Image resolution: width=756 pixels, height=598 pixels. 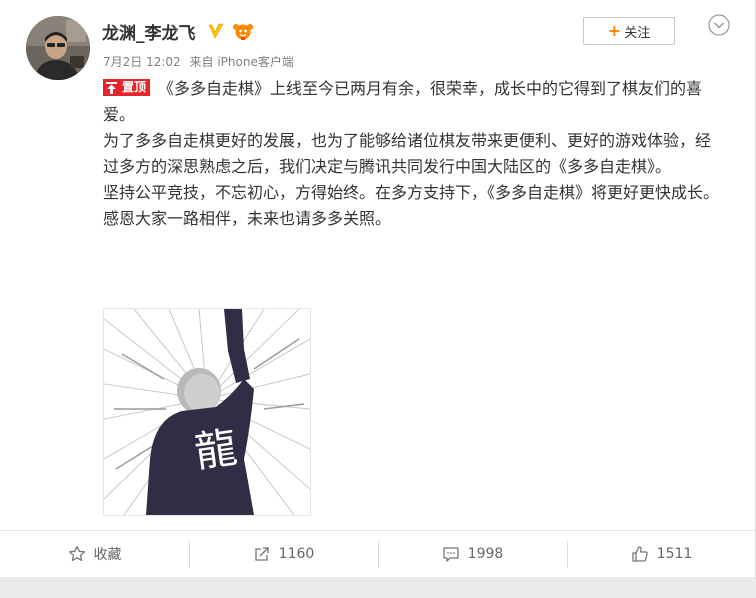 I want to click on follow-button: + 关注, so click(x=629, y=31).